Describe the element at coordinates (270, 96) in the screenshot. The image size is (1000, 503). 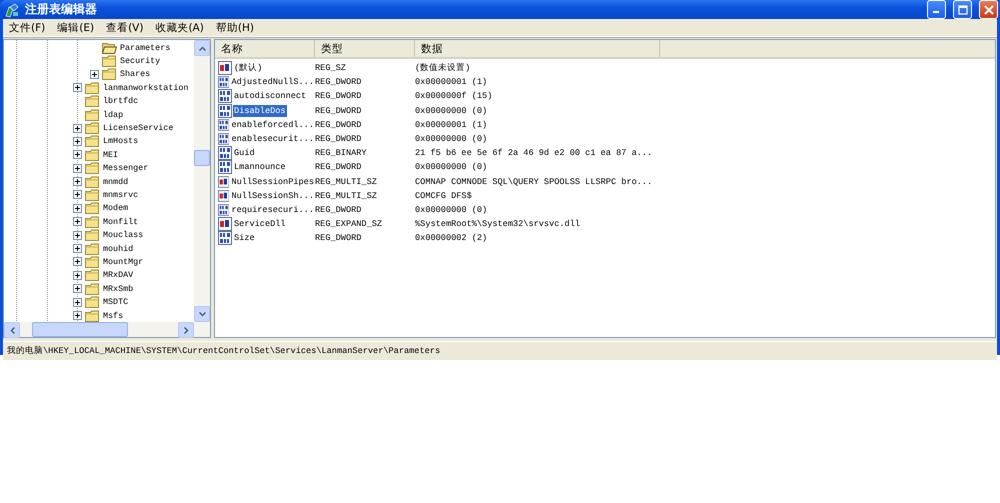
I see `value-name: autodisconnect` at that location.